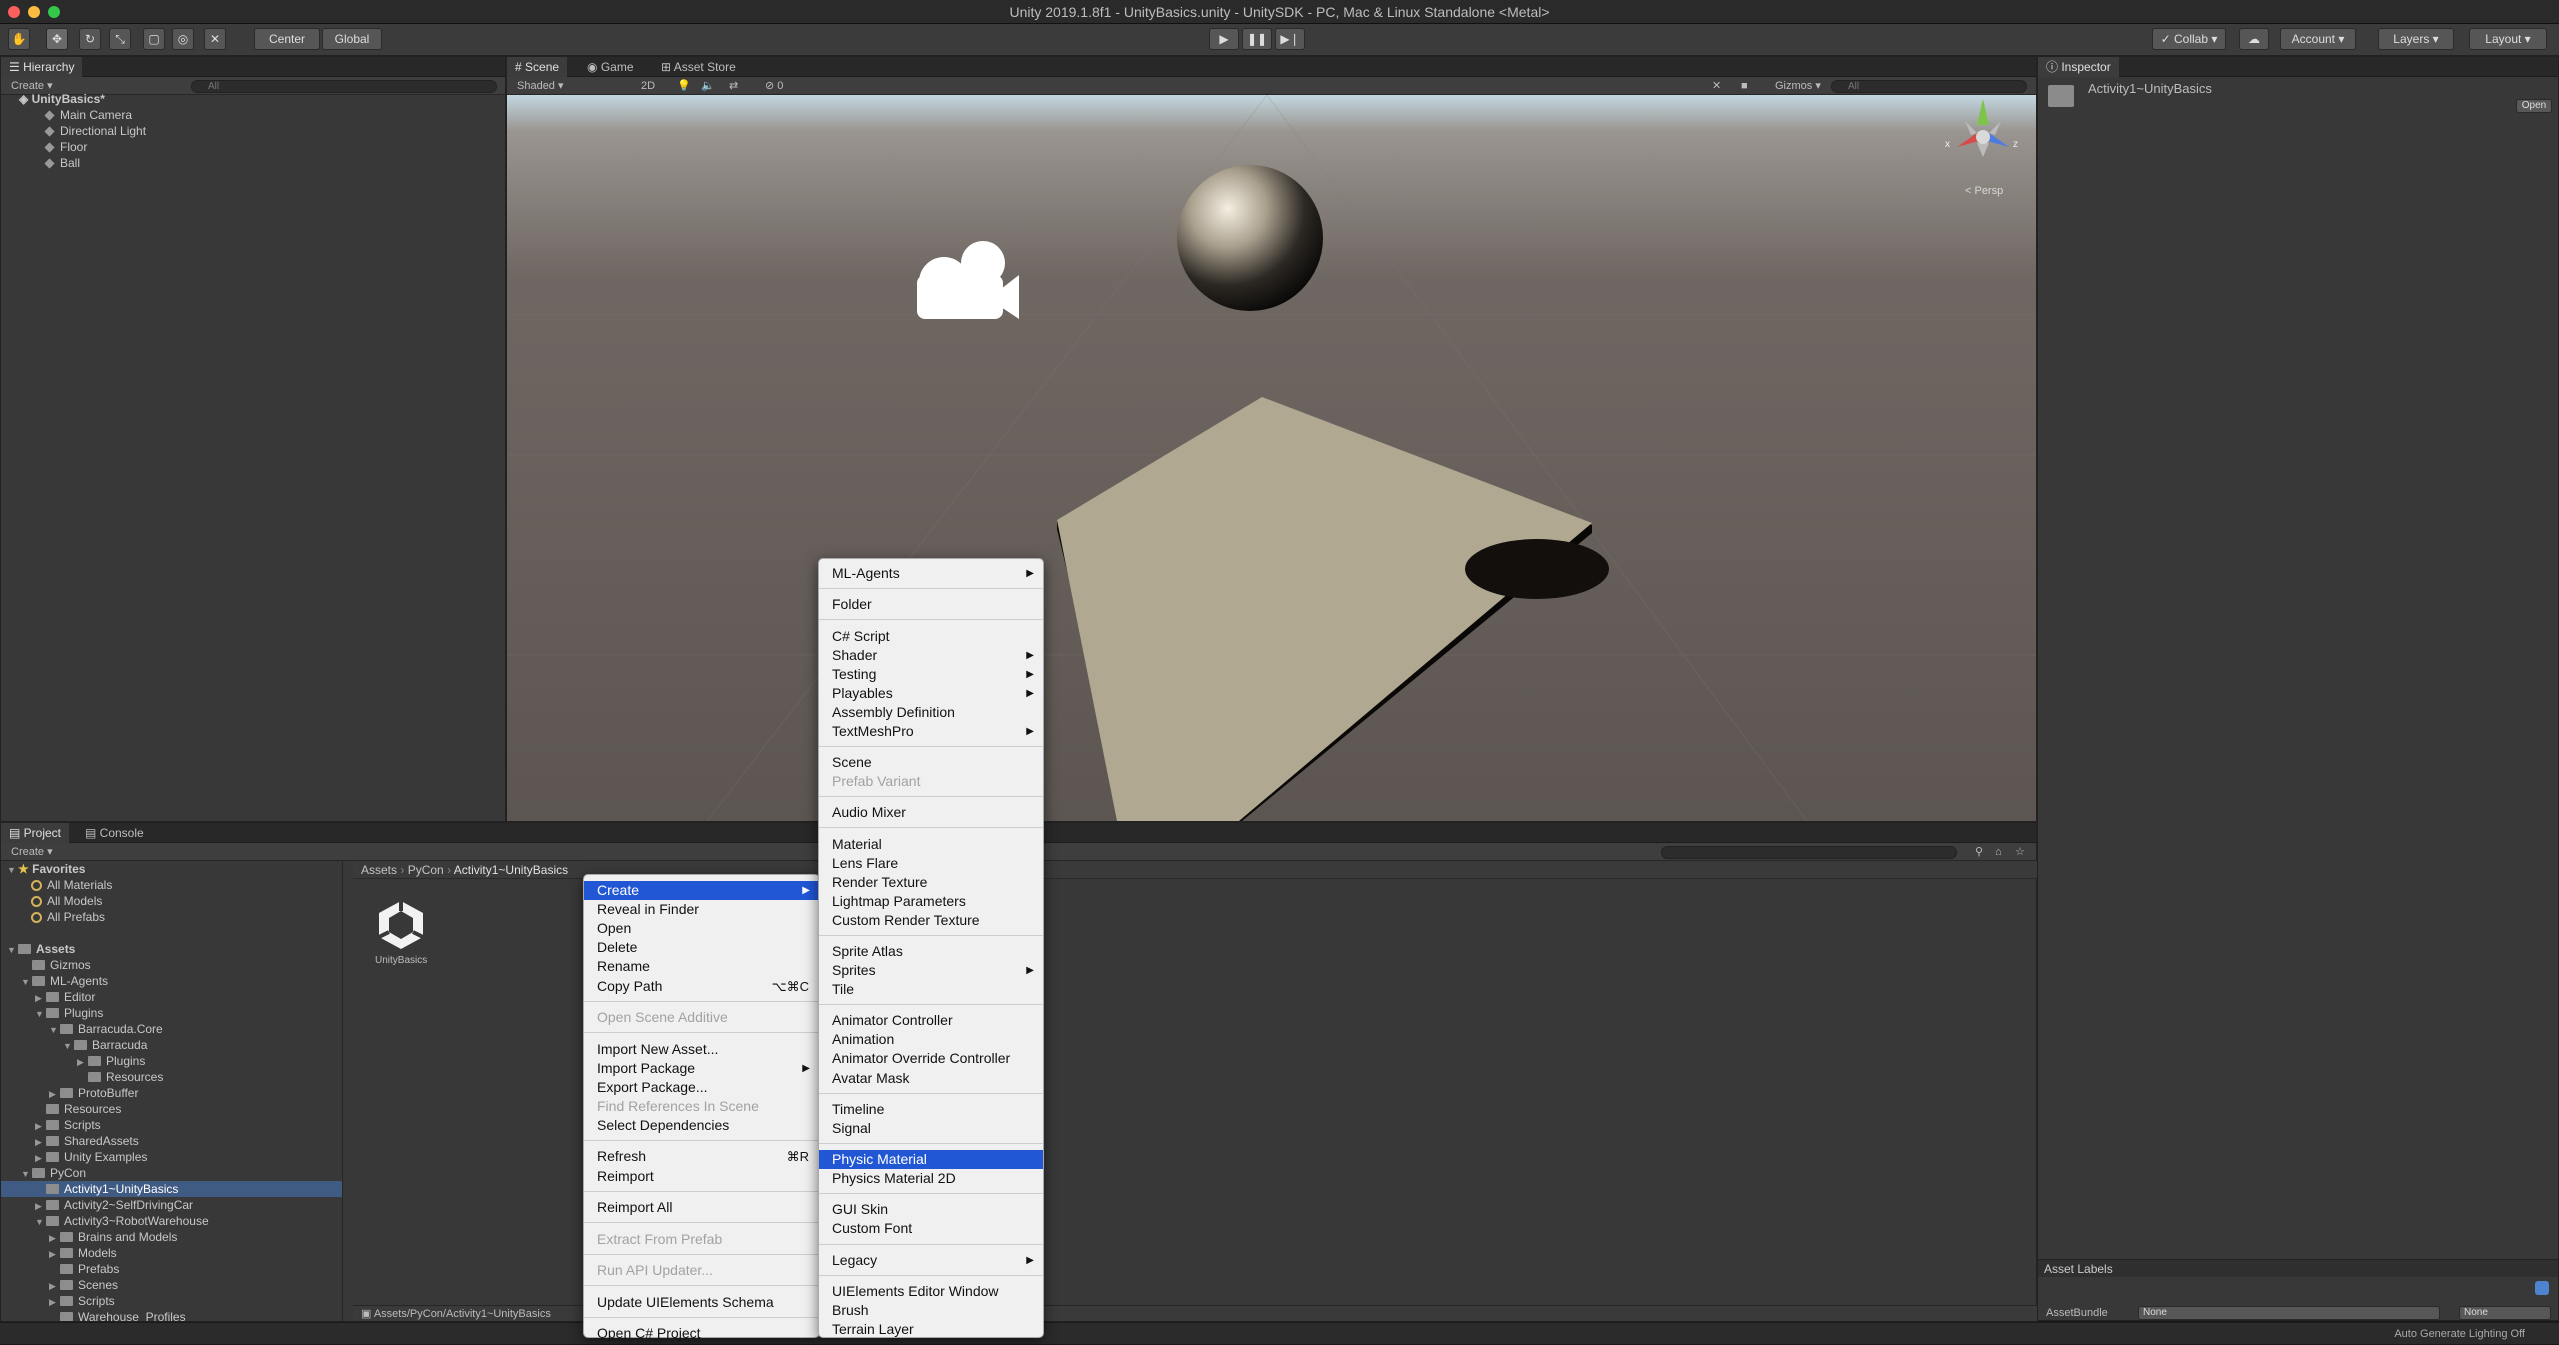  I want to click on tab-hierarchy: ☰ Hierarchy, so click(42, 67).